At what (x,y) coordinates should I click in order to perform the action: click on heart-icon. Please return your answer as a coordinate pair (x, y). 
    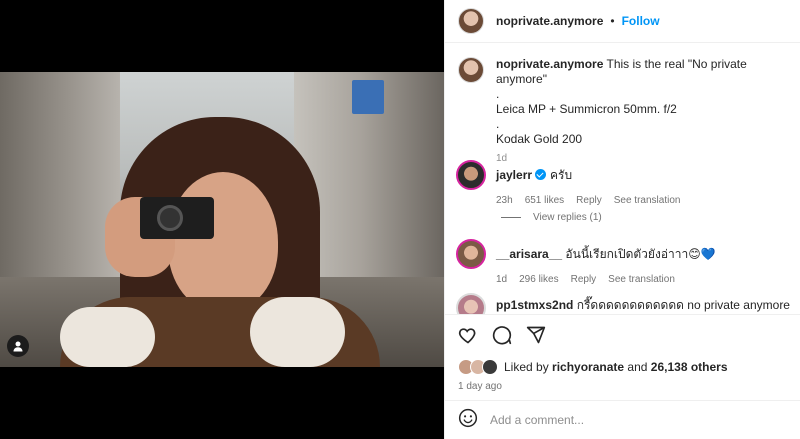
    Looking at the image, I should click on (468, 337).